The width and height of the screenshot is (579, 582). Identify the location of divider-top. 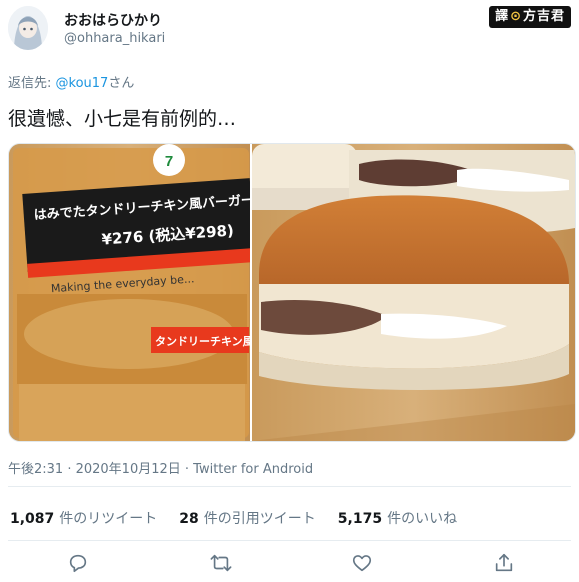
(289, 486).